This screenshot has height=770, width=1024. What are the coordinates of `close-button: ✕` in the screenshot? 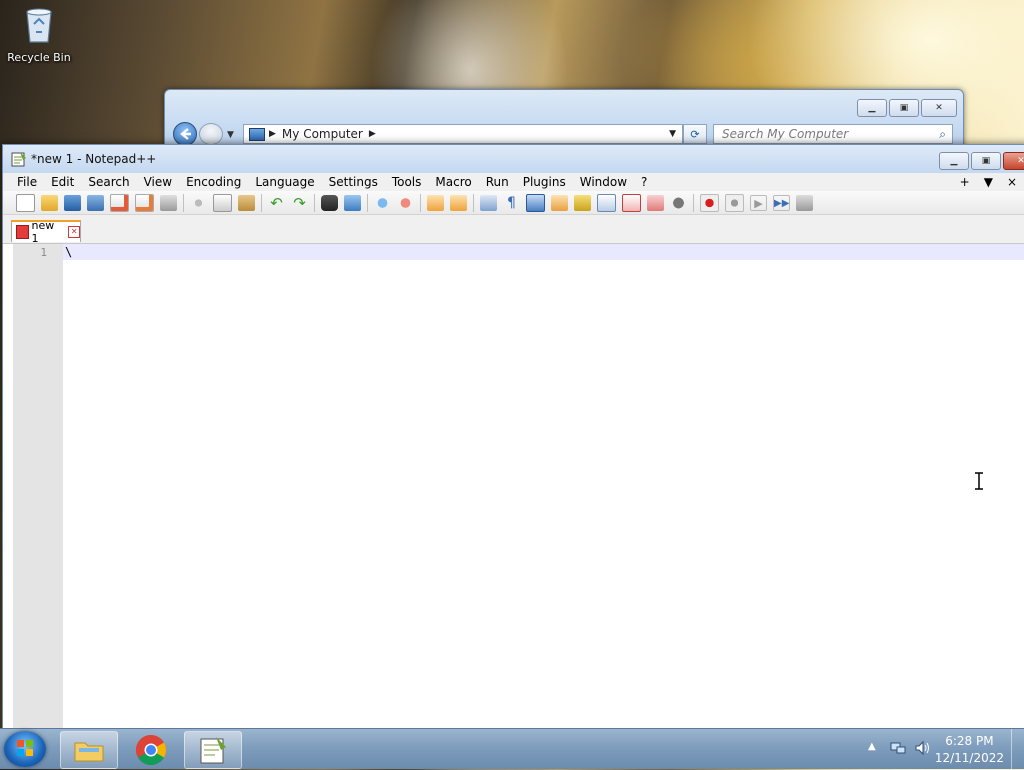 It's located at (1013, 161).